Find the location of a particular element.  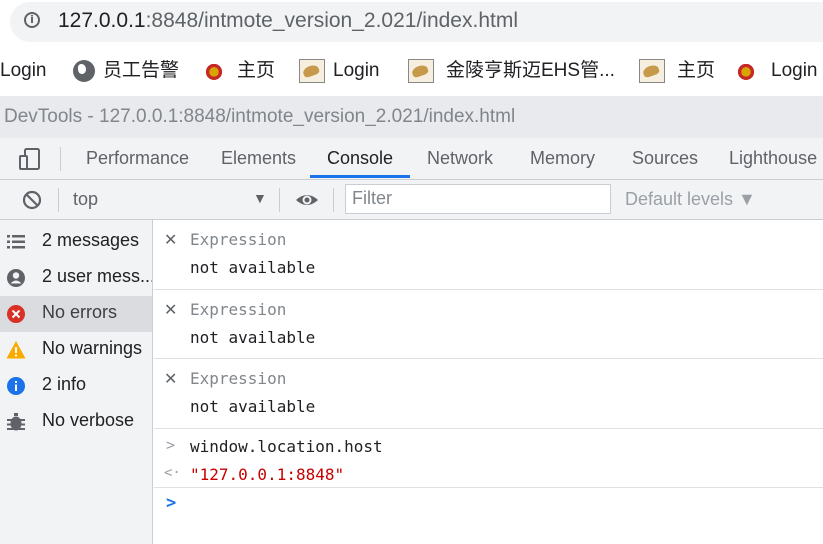

bookmark-login-1: Login is located at coordinates (23, 71).